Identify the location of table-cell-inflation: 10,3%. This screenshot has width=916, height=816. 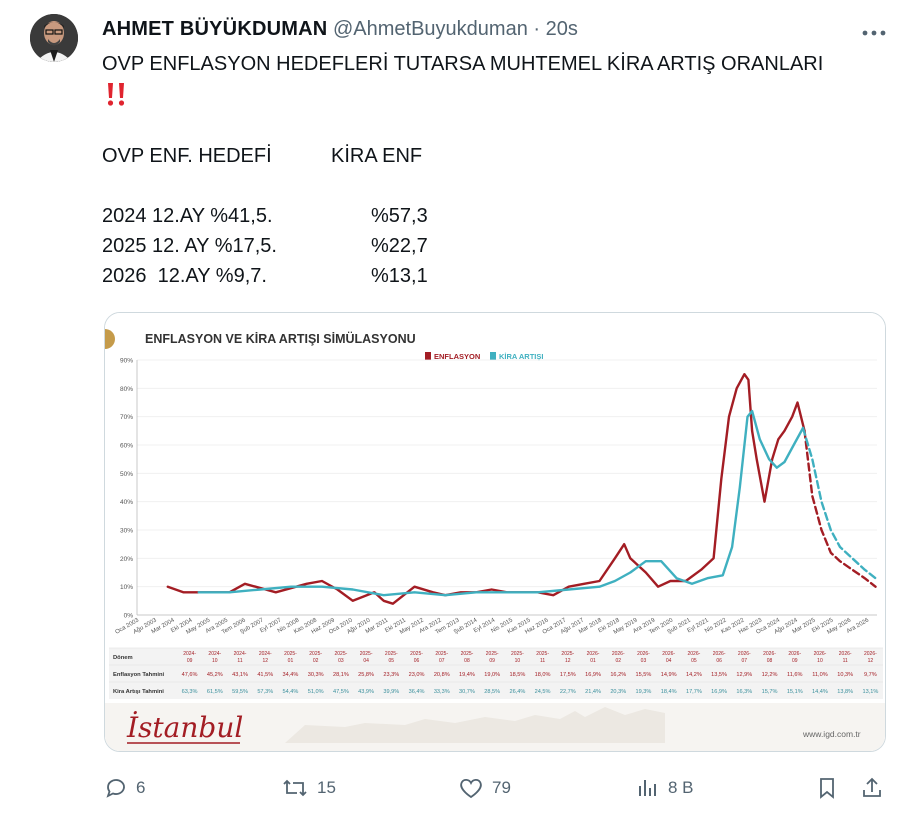
(845, 675).